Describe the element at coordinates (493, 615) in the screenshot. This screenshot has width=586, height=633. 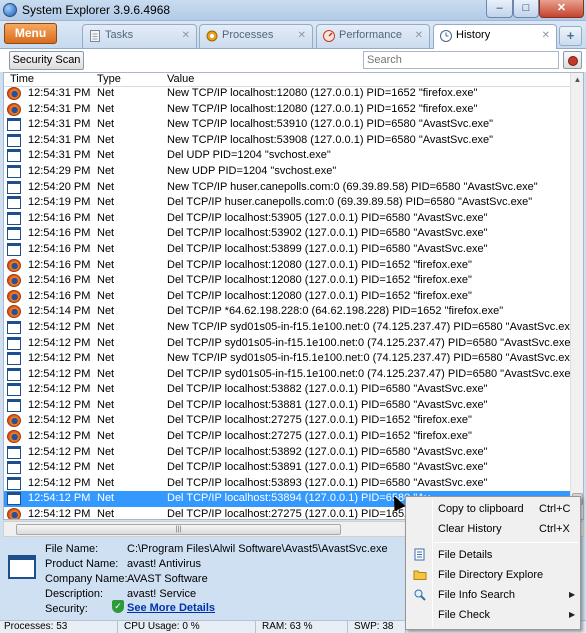
I see `menu-item-file-check: File Check ▶` at that location.